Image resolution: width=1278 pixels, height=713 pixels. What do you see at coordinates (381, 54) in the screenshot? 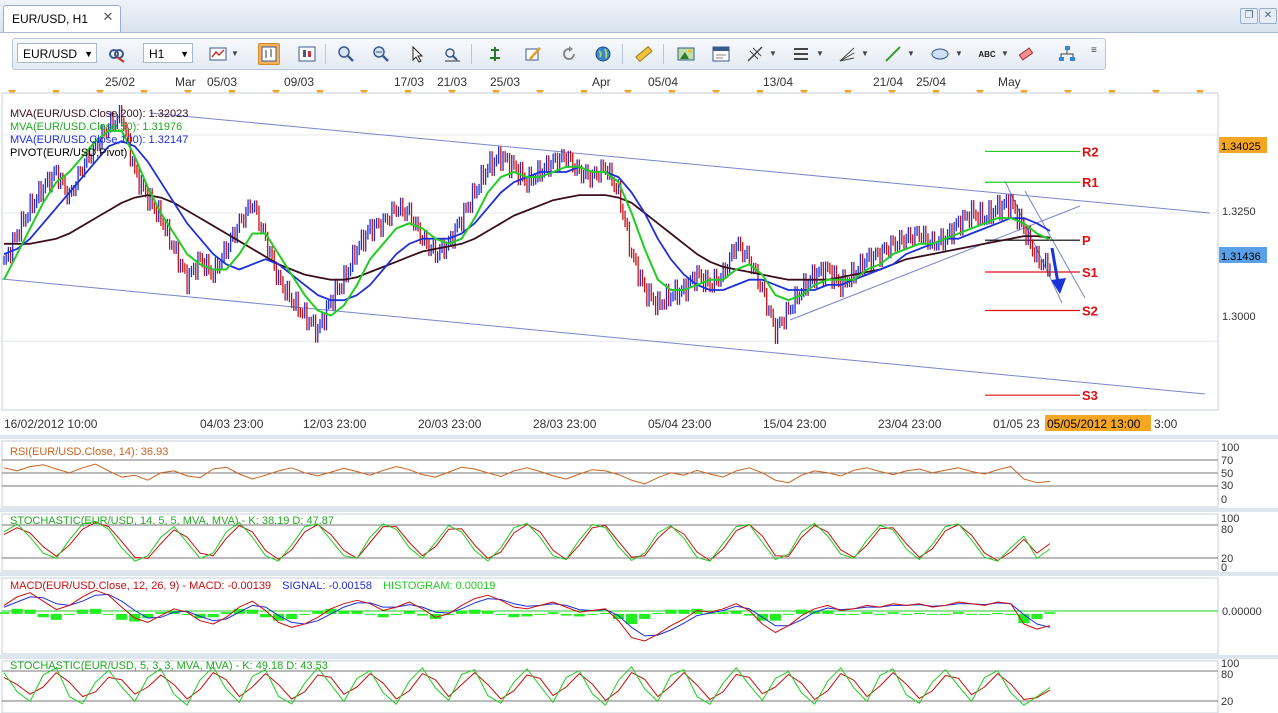
I see `zoom-out-icon` at bounding box center [381, 54].